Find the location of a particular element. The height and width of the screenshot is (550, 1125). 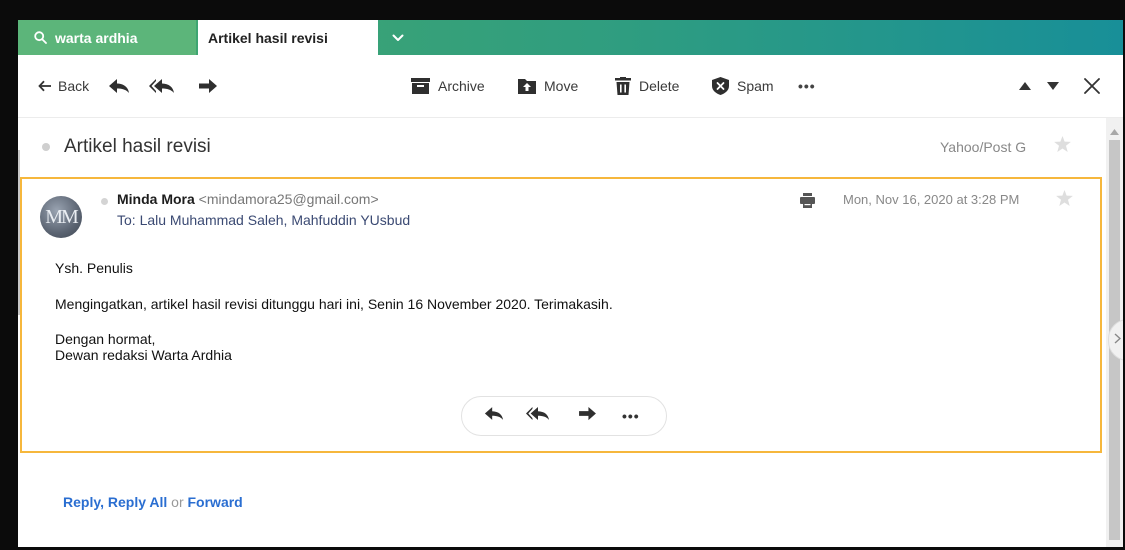

body-signature: Dewan redaksi Warta Ardhia is located at coordinates (143, 355).